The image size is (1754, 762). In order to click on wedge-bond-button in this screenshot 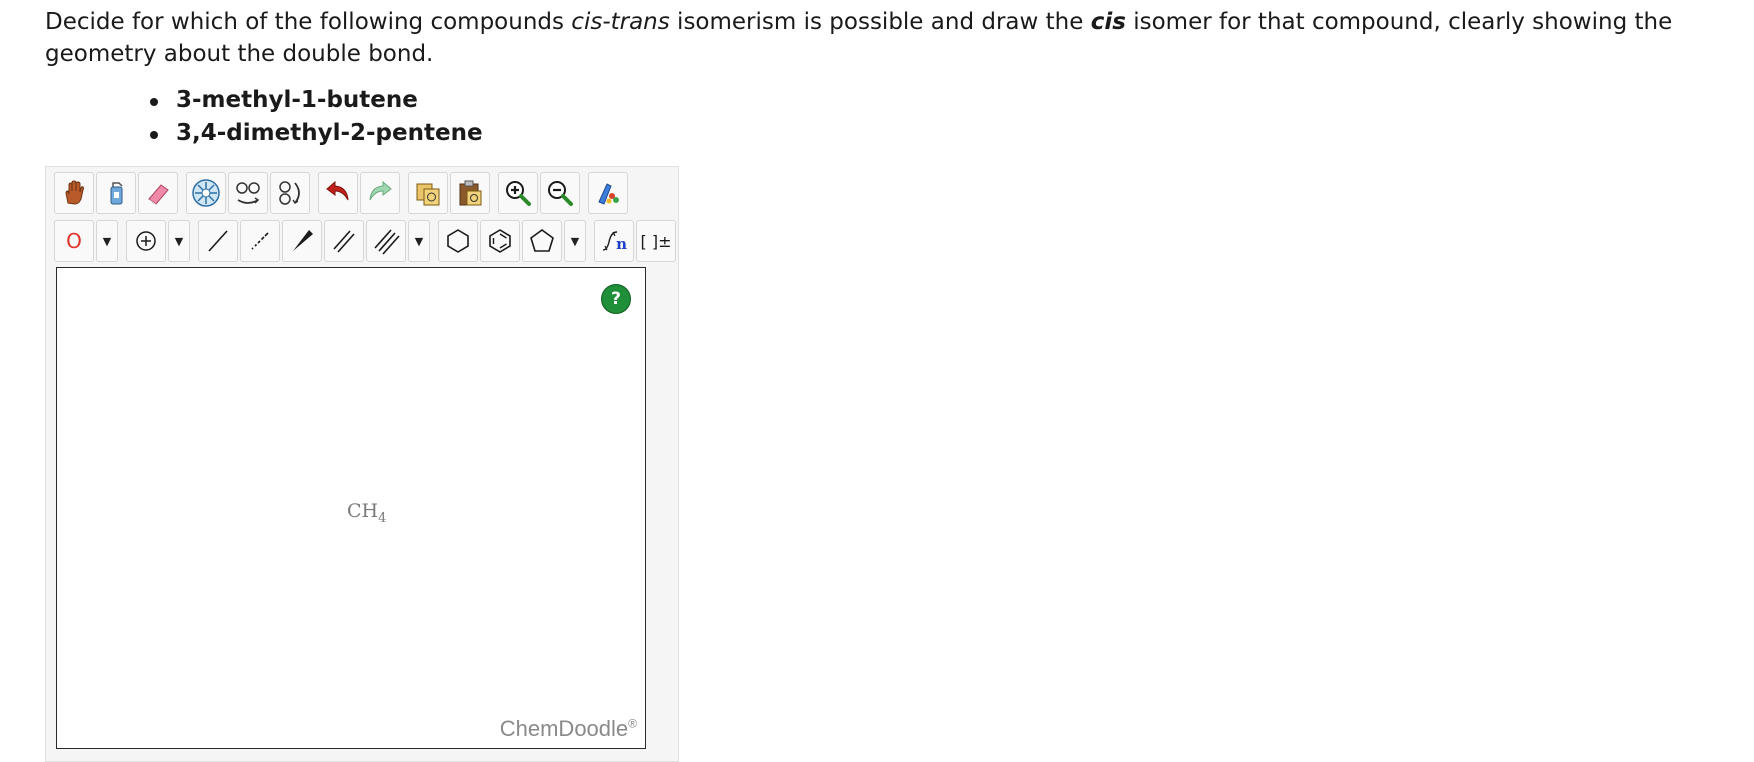, I will do `click(302, 241)`.